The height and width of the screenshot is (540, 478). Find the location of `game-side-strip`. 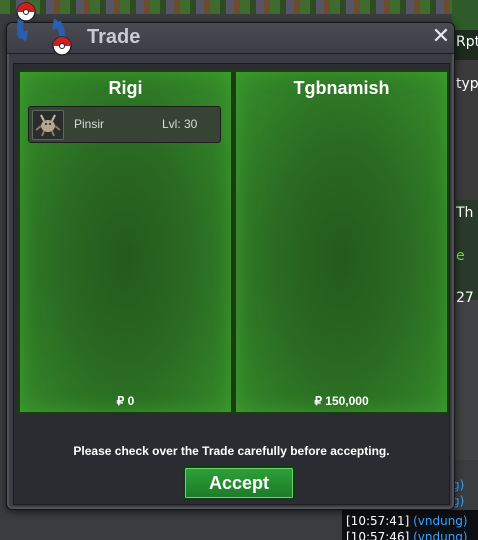

game-side-strip is located at coordinates (465, 230).